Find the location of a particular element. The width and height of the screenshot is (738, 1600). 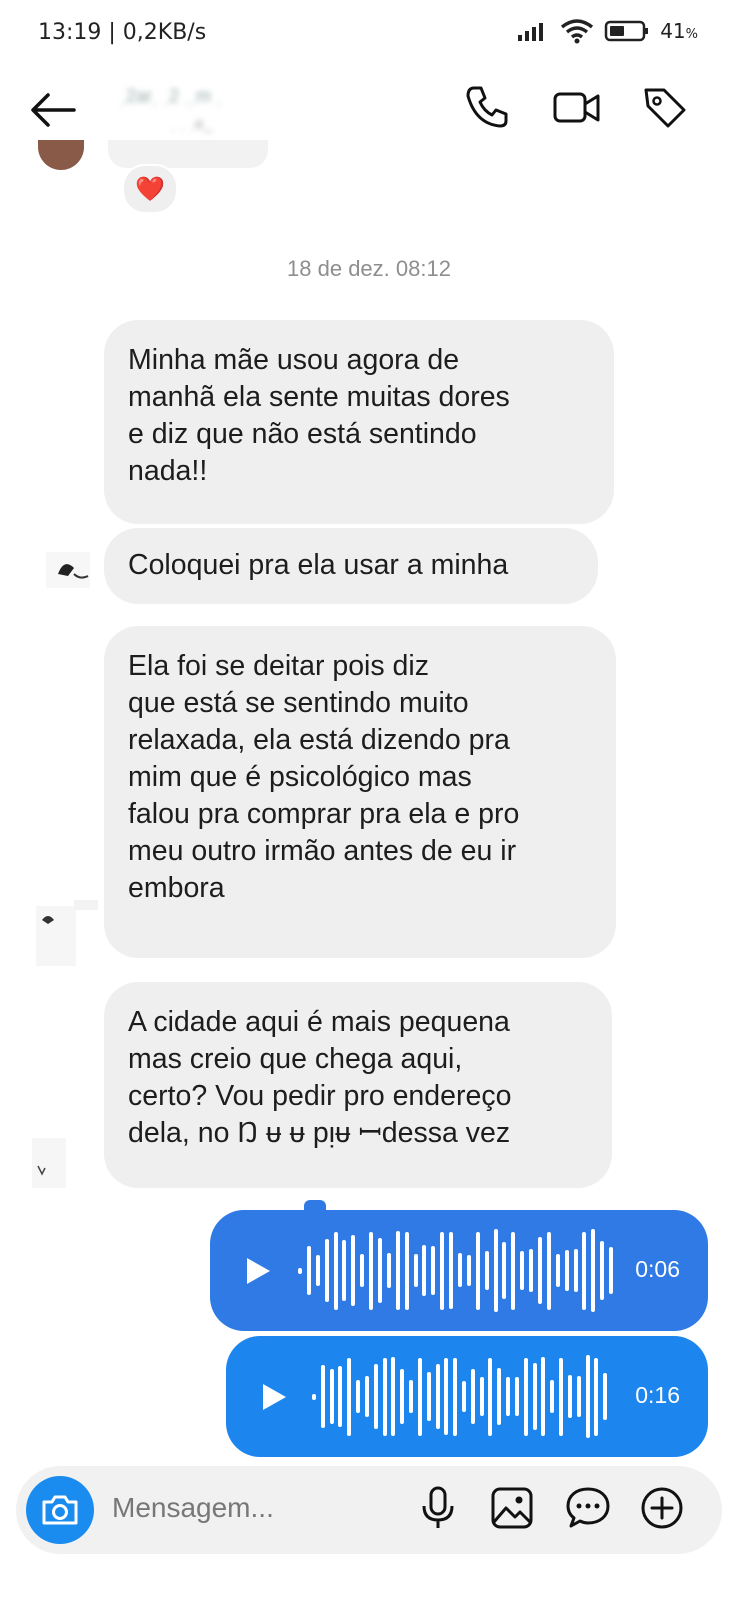

battery-unit: % is located at coordinates (691, 34).